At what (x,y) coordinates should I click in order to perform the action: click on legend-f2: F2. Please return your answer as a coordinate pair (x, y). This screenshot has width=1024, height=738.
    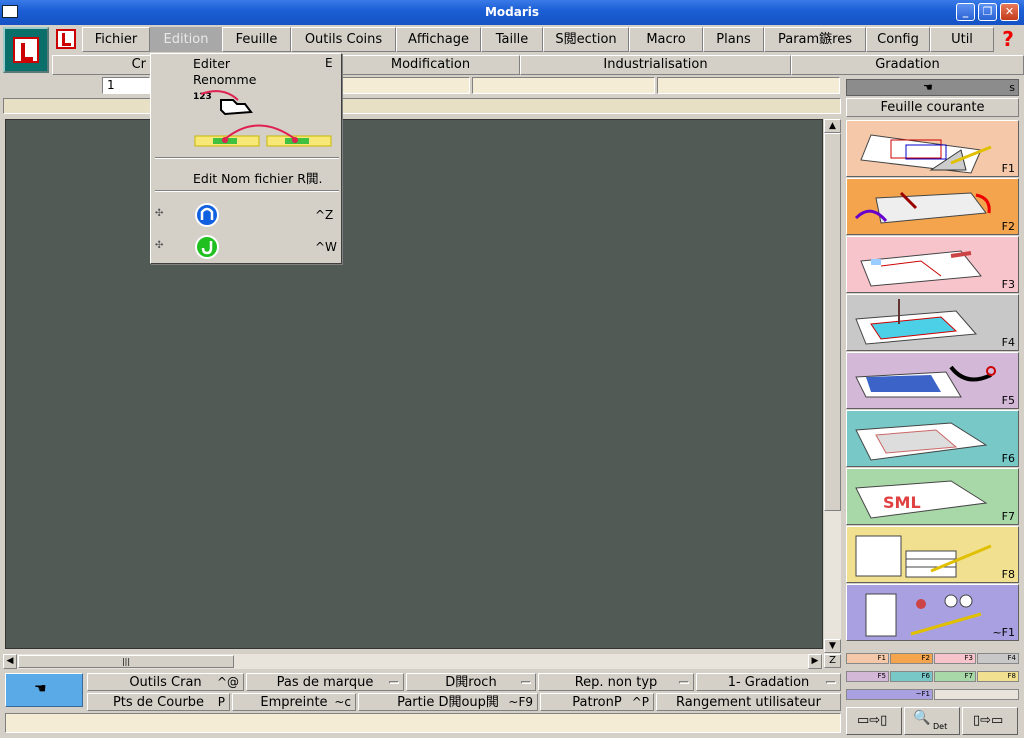
    Looking at the image, I should click on (911, 658).